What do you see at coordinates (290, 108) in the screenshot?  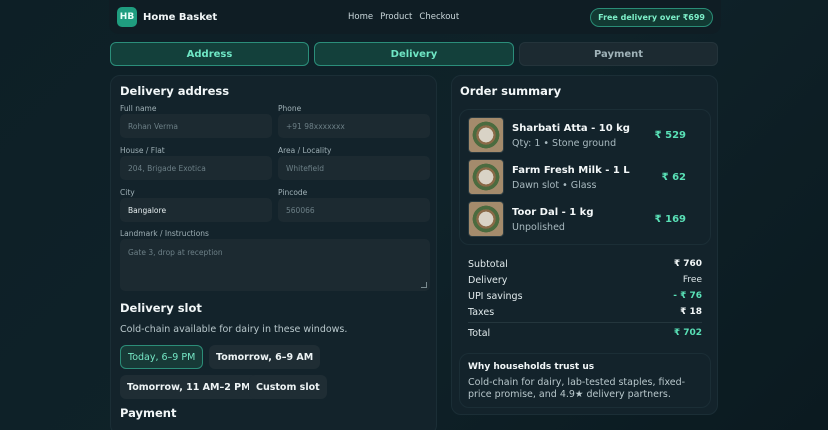 I see `phone-label: Phone` at bounding box center [290, 108].